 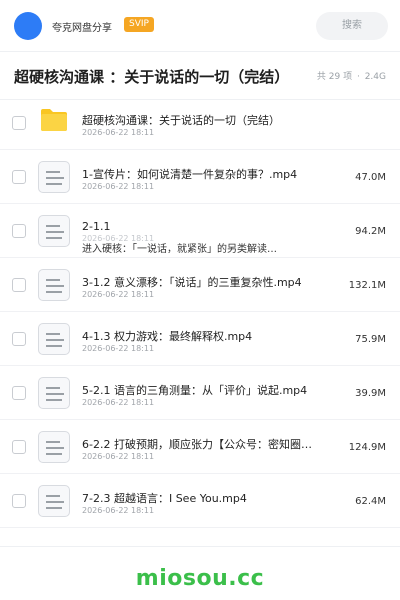 I want to click on sharer-name: 夸克网盘分享, so click(x=82, y=28).